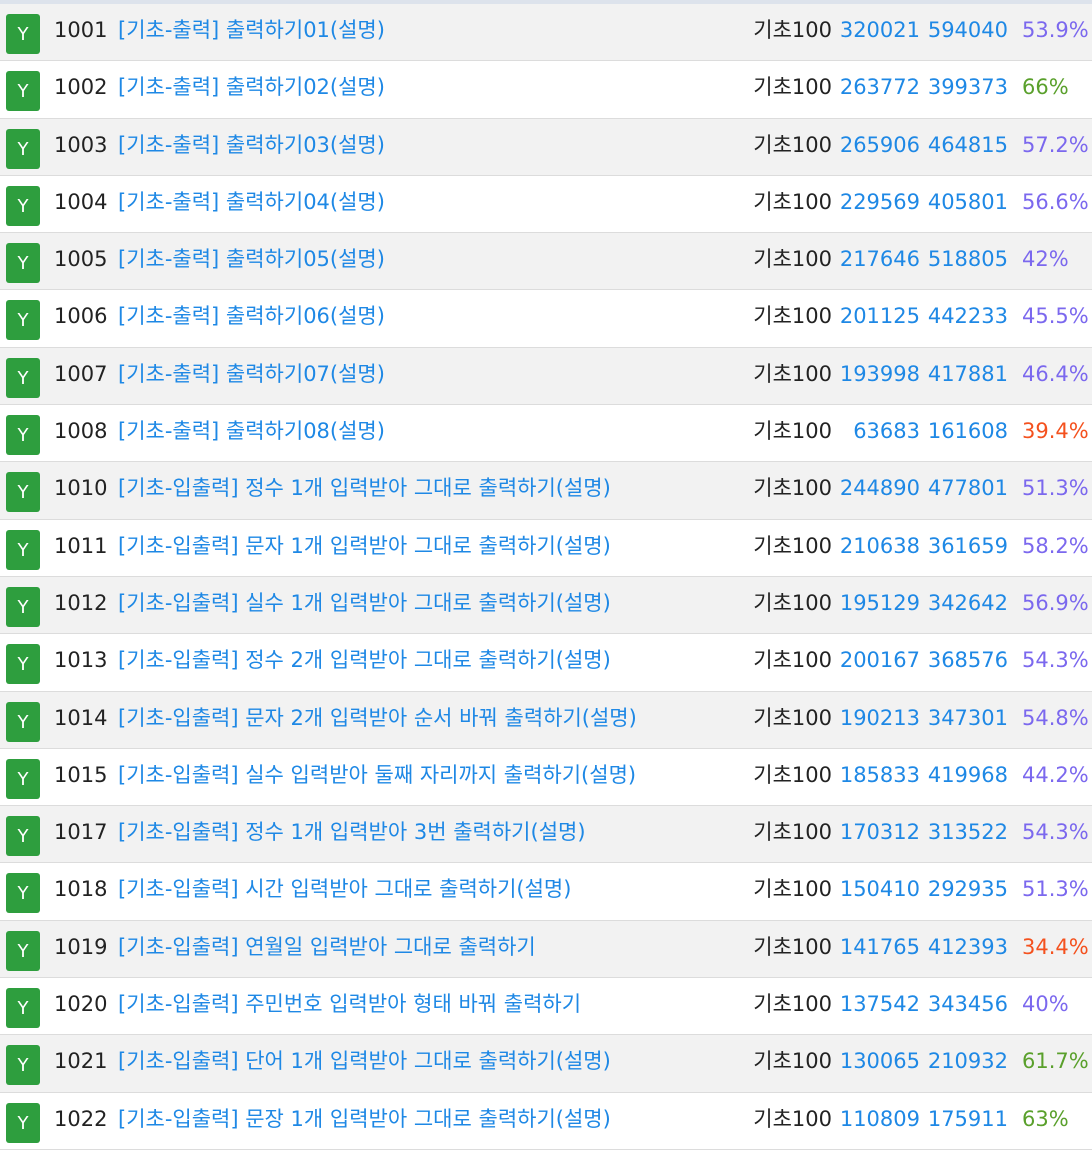  What do you see at coordinates (344, 889) in the screenshot?
I see `problem-title-link: [기초-입출력] 시간 입력받아 그대로 출력하기(설명)` at bounding box center [344, 889].